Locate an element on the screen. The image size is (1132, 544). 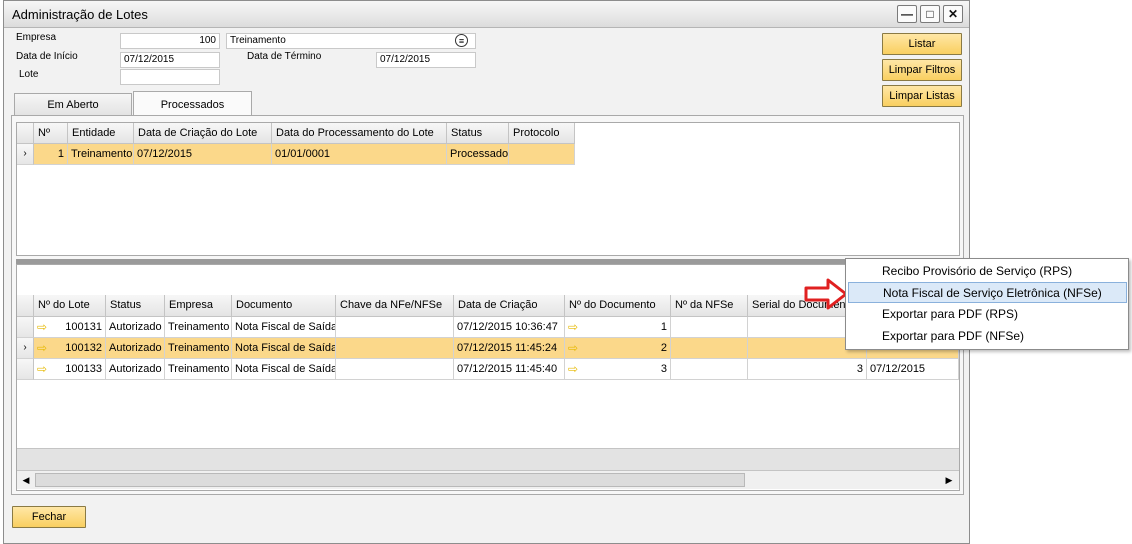
col-num-lote: Nº do Lote is located at coordinates (70, 306).